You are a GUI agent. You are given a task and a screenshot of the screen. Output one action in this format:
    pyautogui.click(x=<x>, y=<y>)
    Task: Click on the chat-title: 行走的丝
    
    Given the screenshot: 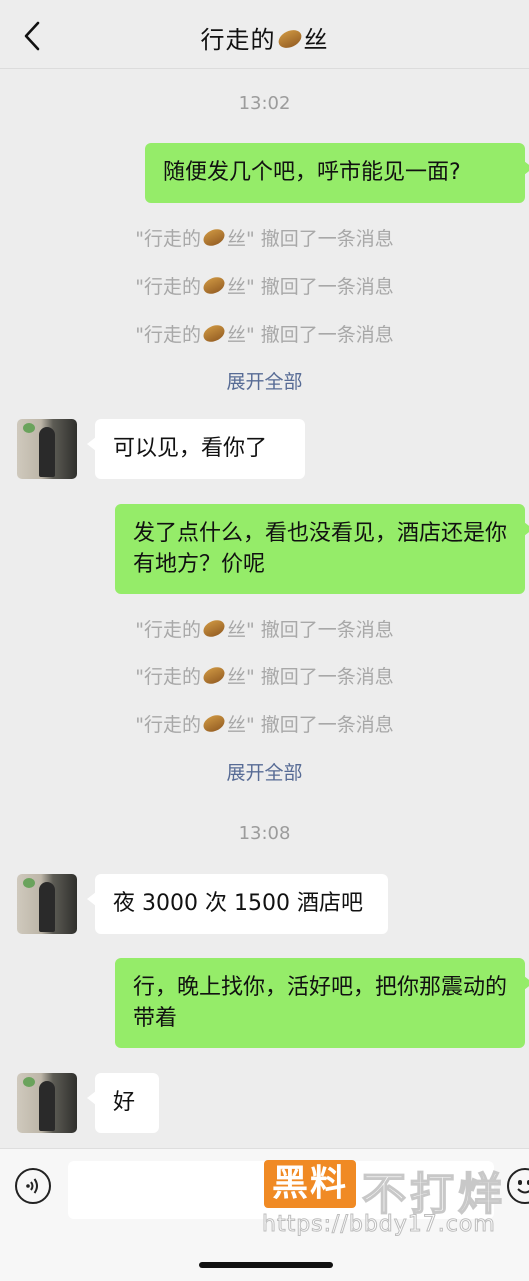 What is the action you would take?
    pyautogui.click(x=264, y=37)
    